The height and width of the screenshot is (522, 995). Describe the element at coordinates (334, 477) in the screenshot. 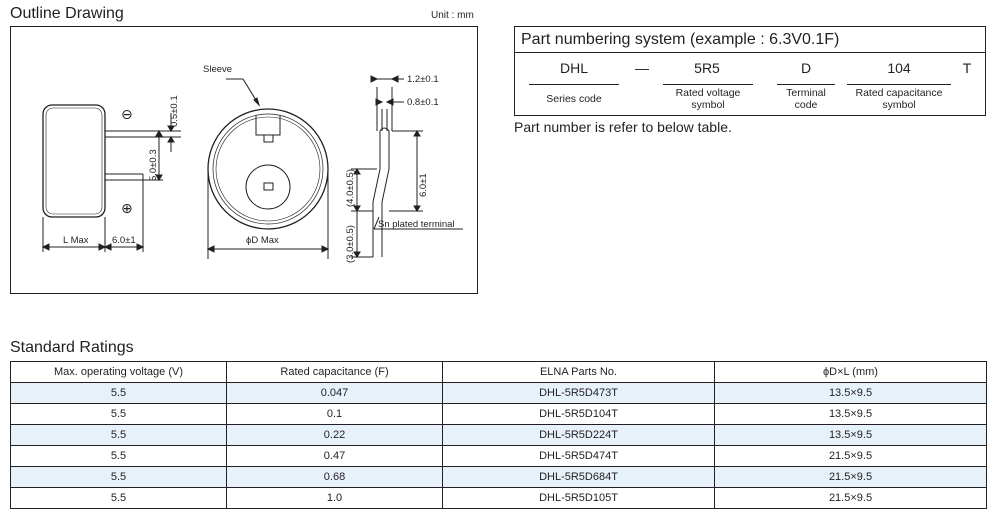

I see `cell-capacitance: 0.68` at that location.